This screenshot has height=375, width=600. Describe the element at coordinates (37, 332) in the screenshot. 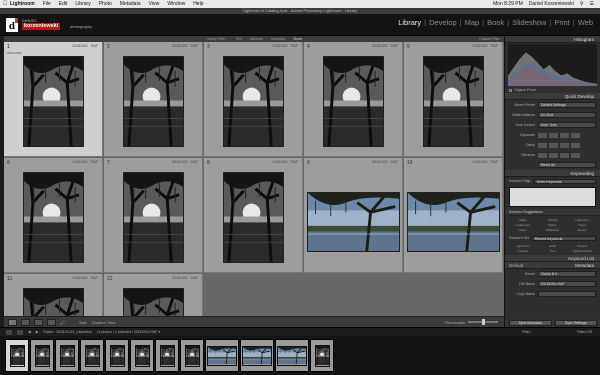

I see `forward-arrow-icon: ▶` at that location.